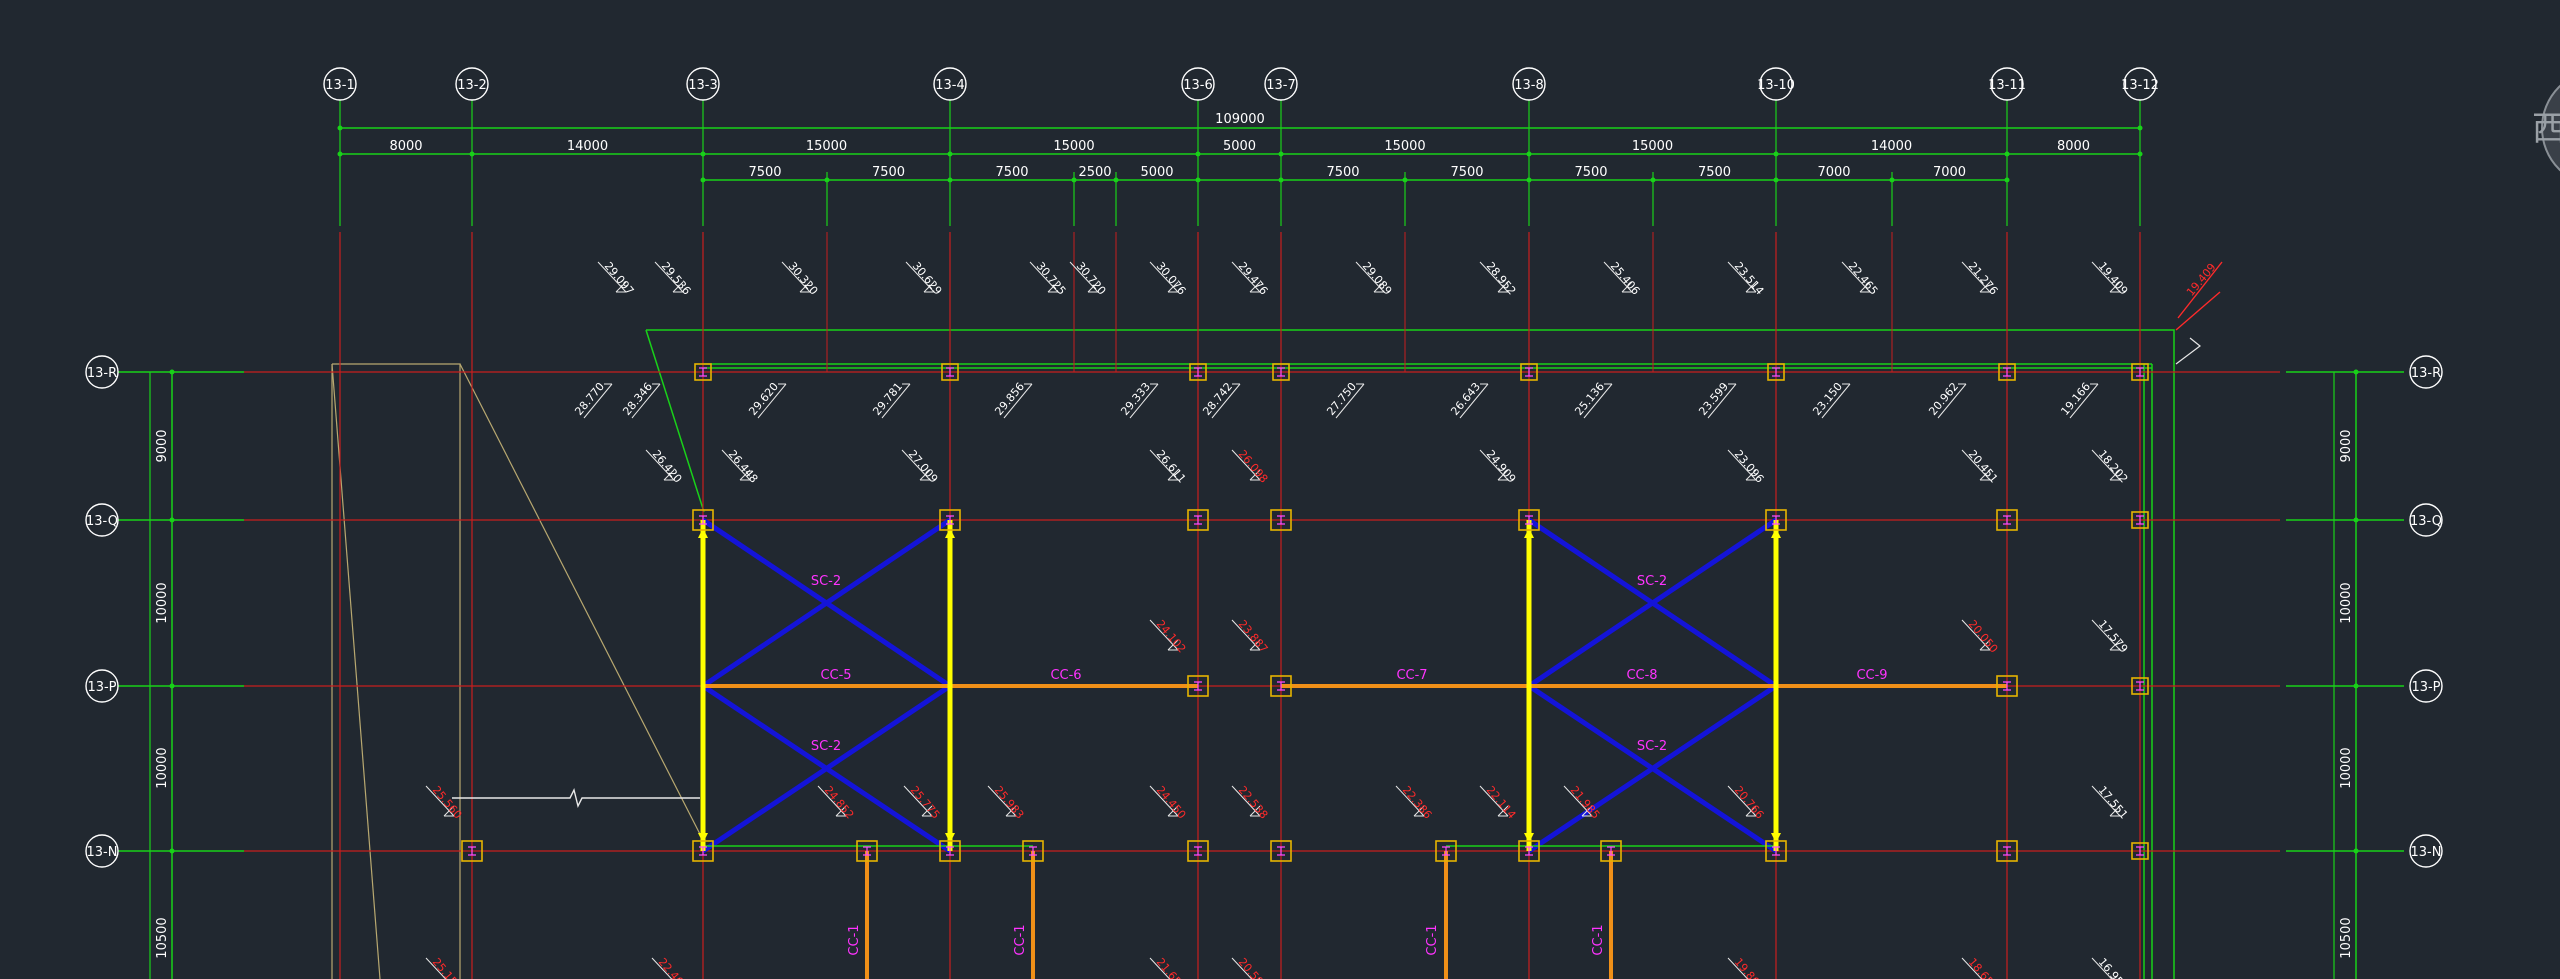  I want to click on grid-bubble-label: 13-8, so click(1529, 85).